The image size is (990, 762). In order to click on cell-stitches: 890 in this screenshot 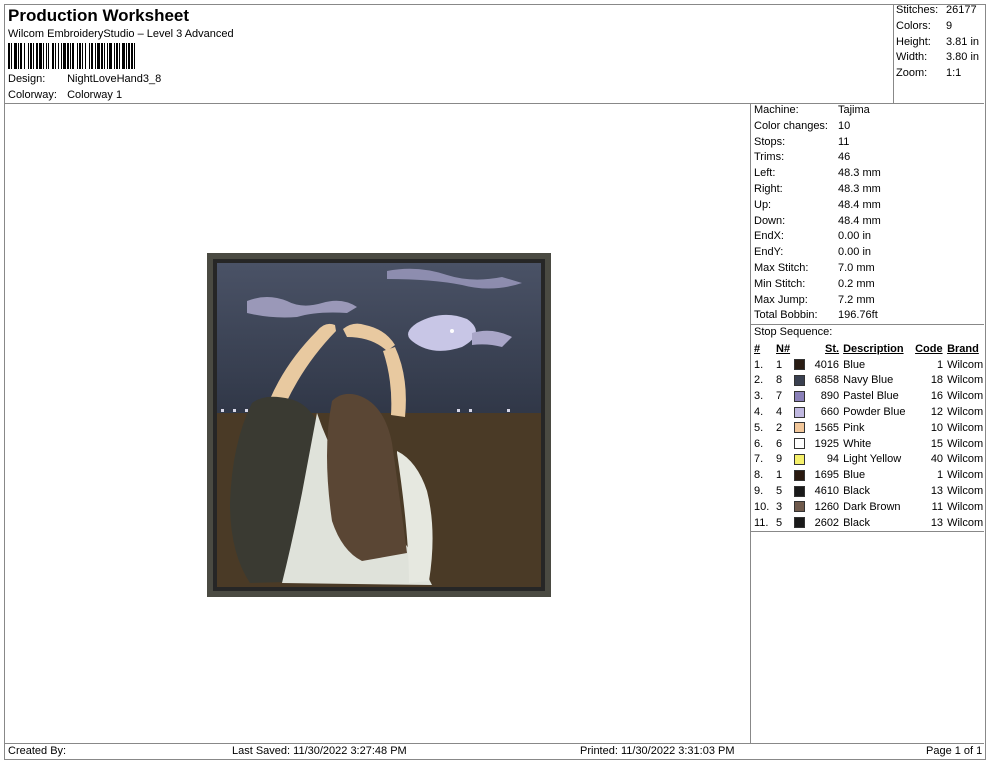, I will do `click(830, 396)`.